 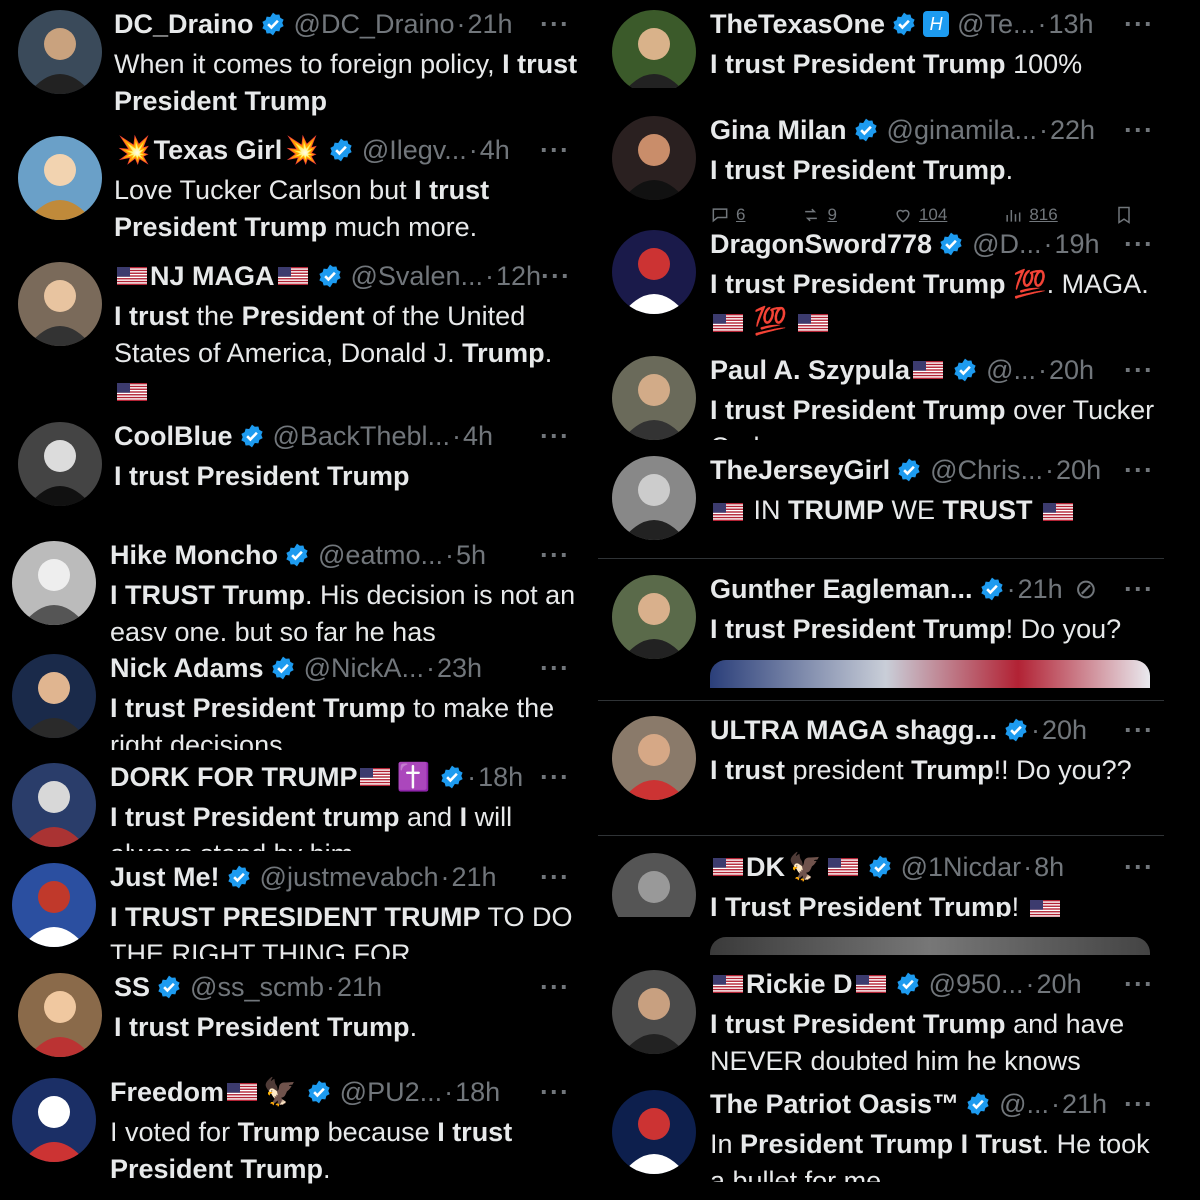 What do you see at coordinates (184, 24) in the screenshot?
I see `author-name: DC_Draino` at bounding box center [184, 24].